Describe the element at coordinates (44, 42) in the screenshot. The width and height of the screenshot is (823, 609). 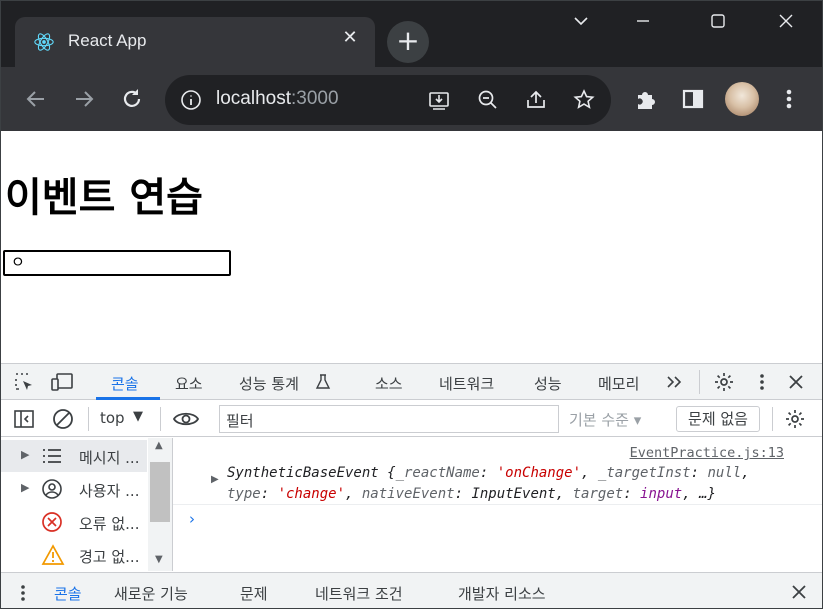
I see `react-logo-icon` at that location.